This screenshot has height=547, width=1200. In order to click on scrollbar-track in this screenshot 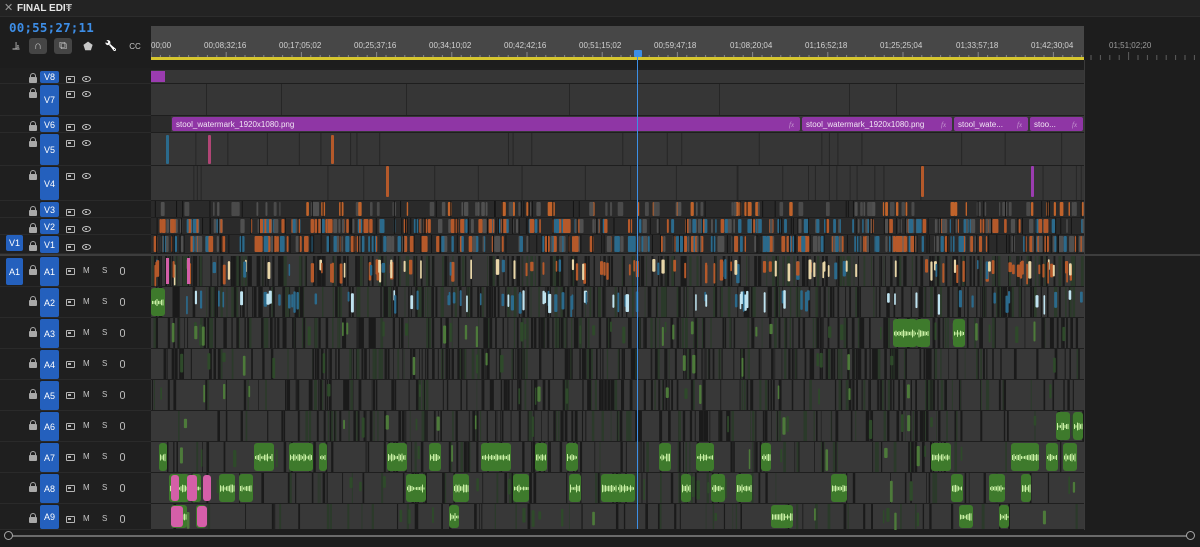, I will do `click(600, 536)`.